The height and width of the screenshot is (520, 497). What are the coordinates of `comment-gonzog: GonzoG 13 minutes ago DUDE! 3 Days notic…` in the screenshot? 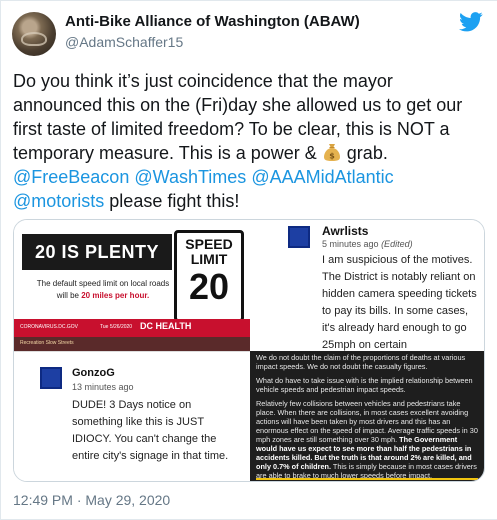 It's located at (132, 416).